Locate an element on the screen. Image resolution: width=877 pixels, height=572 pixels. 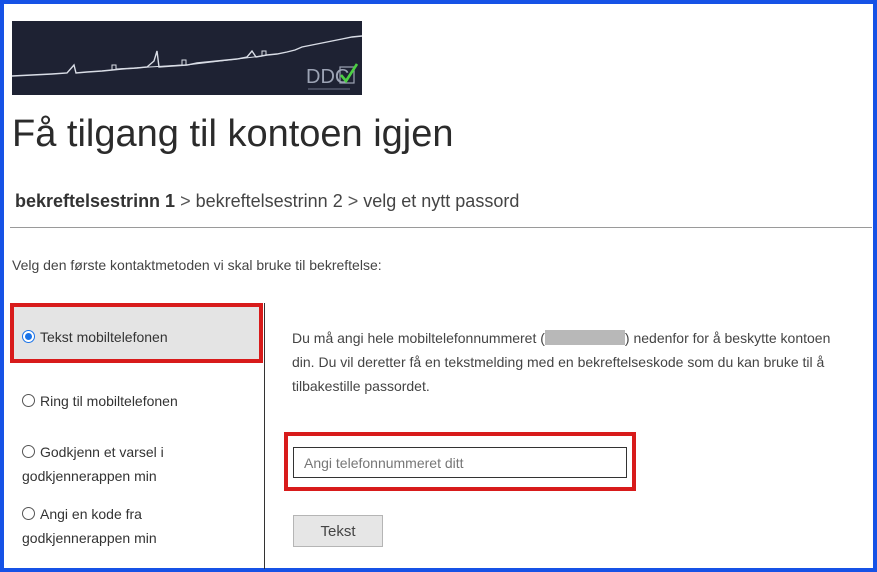
redacted-phone-number is located at coordinates (584, 337).